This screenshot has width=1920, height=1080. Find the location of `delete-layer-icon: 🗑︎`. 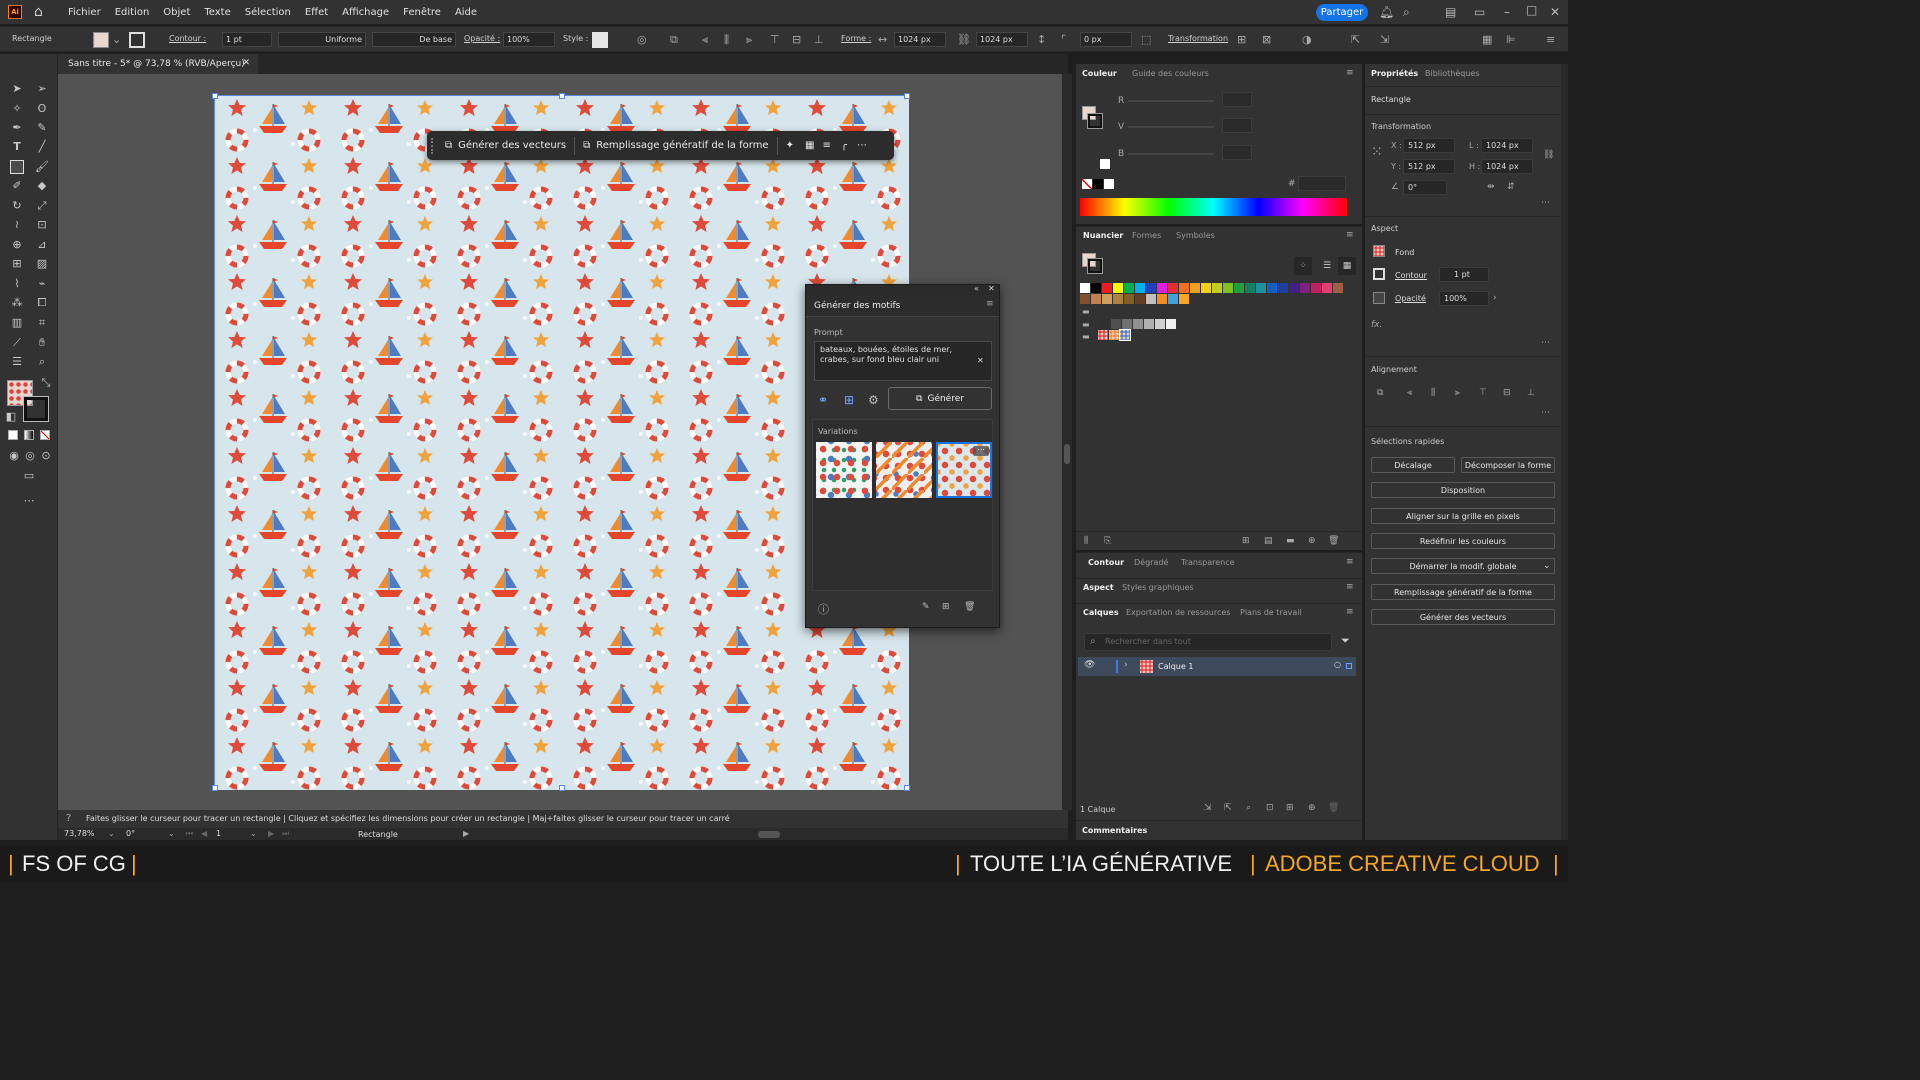

delete-layer-icon: 🗑︎ is located at coordinates (1333, 808).